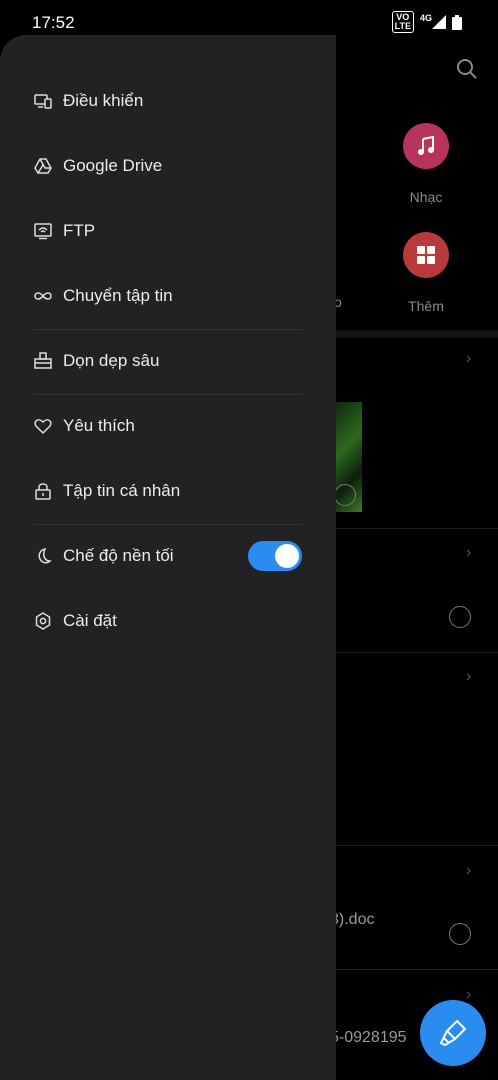 The width and height of the screenshot is (498, 1080). Describe the element at coordinates (402, 22) in the screenshot. I see `volte-icon: VO LTE` at that location.